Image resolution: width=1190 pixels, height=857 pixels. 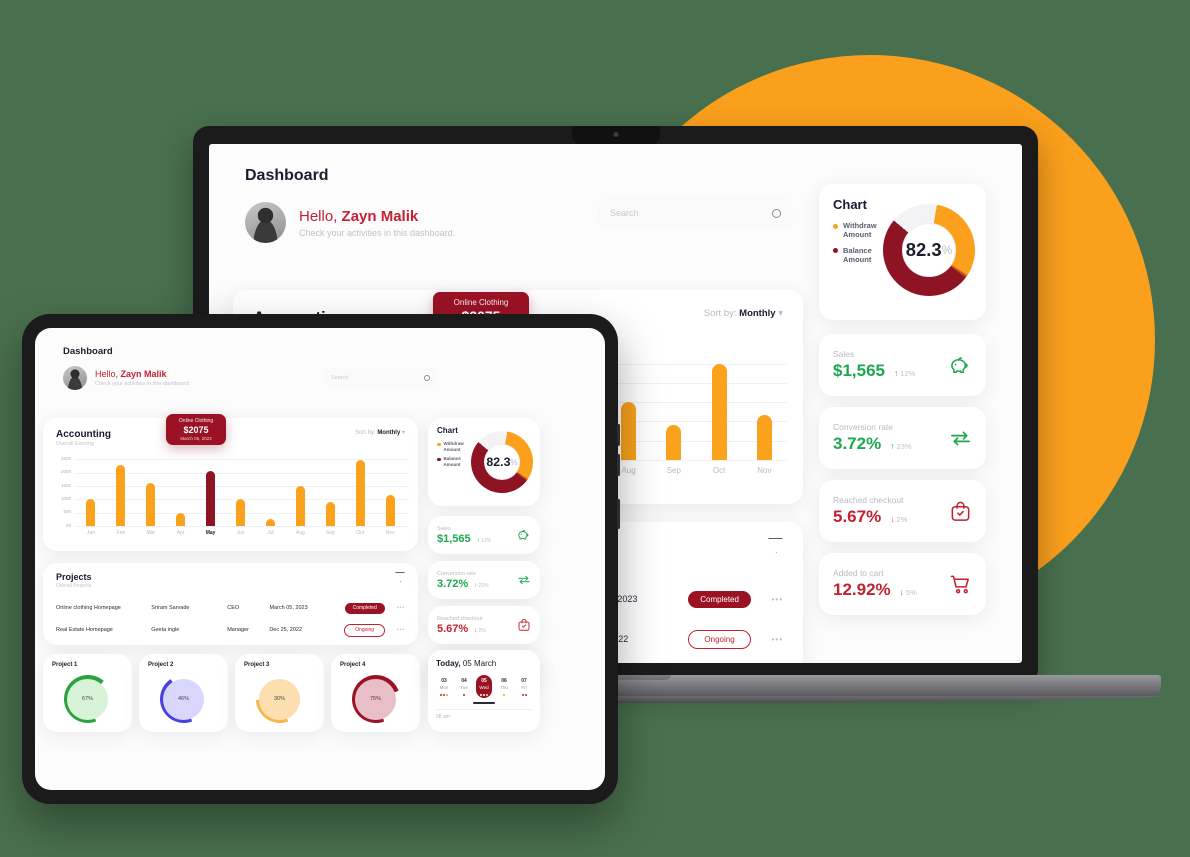 What do you see at coordinates (389, 433) in the screenshot?
I see `sort-by-value: Monthly` at bounding box center [389, 433].